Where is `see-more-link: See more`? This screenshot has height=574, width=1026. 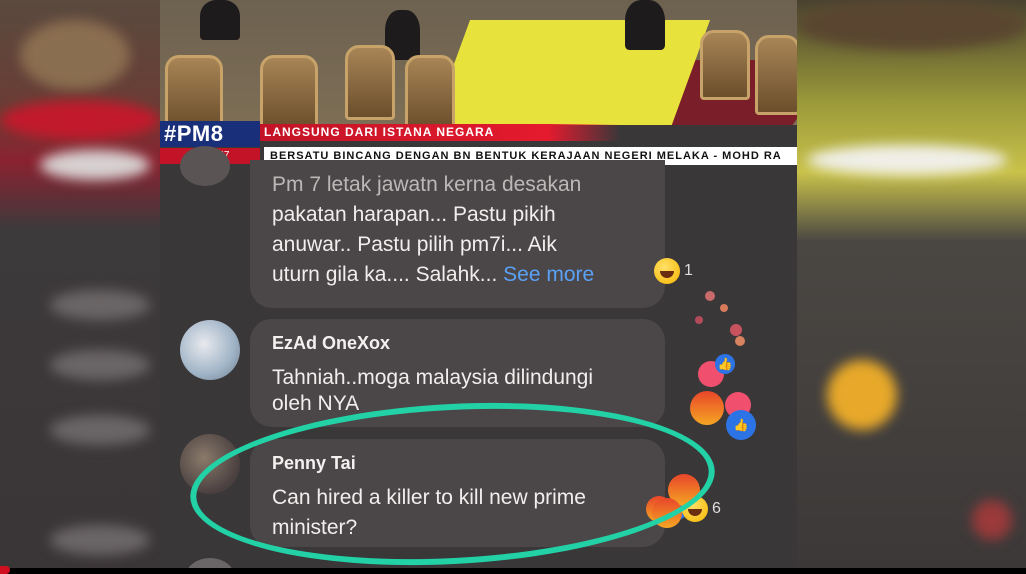
see-more-link: See more is located at coordinates (548, 274).